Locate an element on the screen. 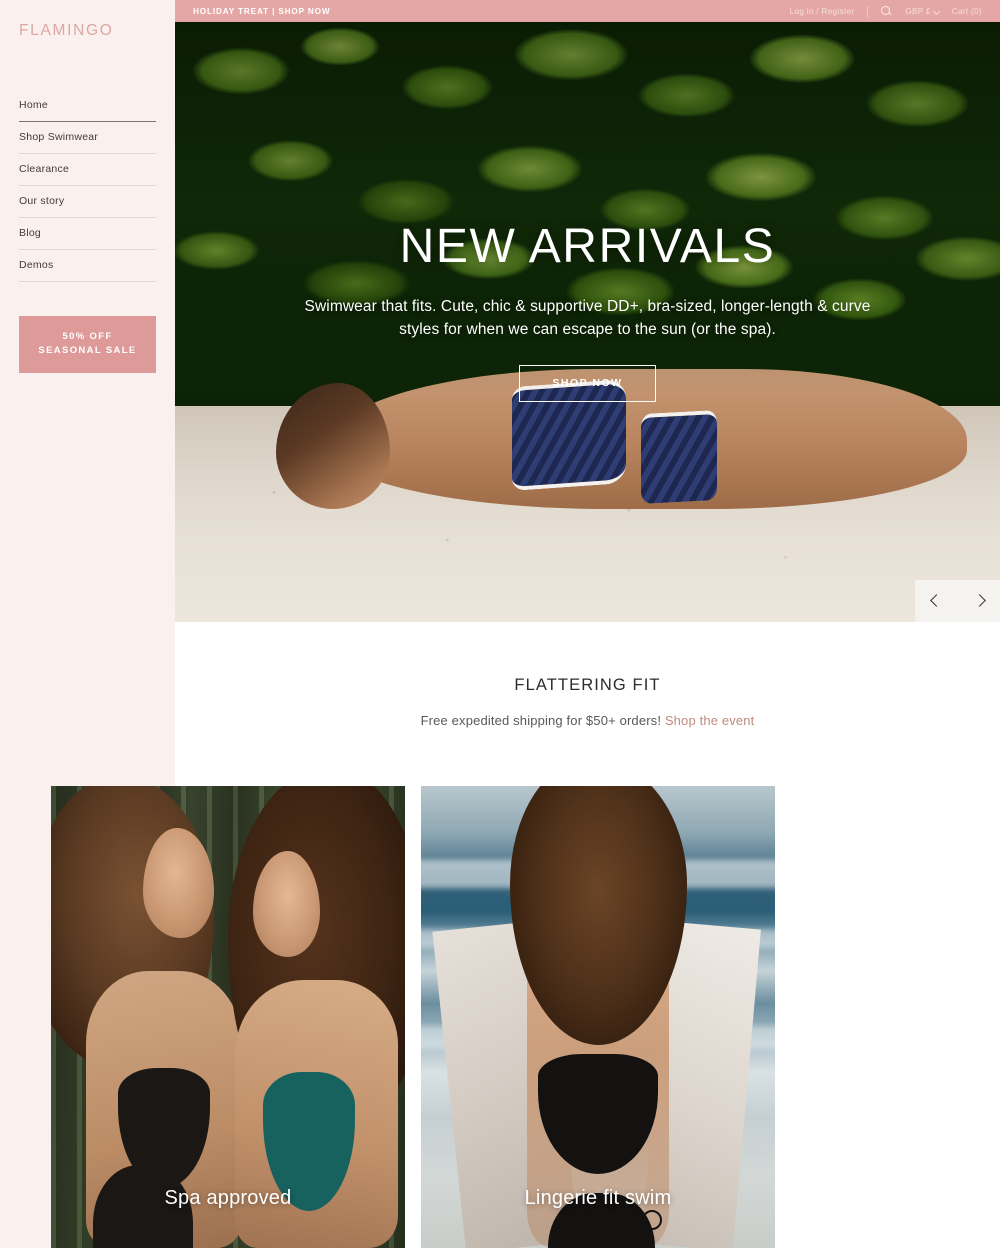  tile-caption: Lingerie fit swim is located at coordinates (598, 1198).